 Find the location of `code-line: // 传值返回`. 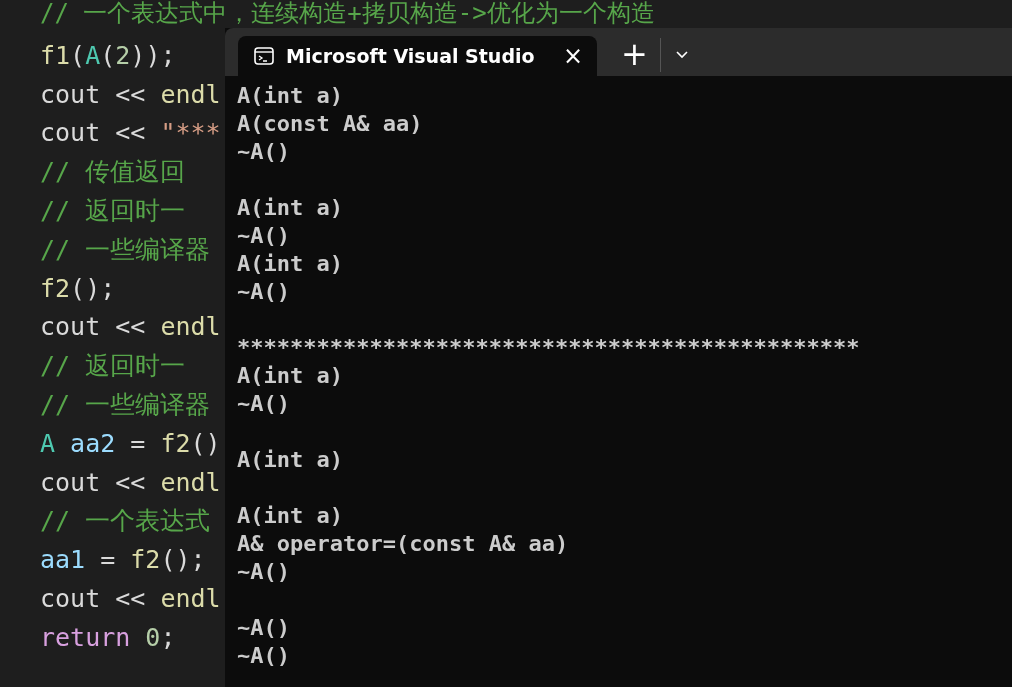

code-line: // 传值返回 is located at coordinates (113, 172).